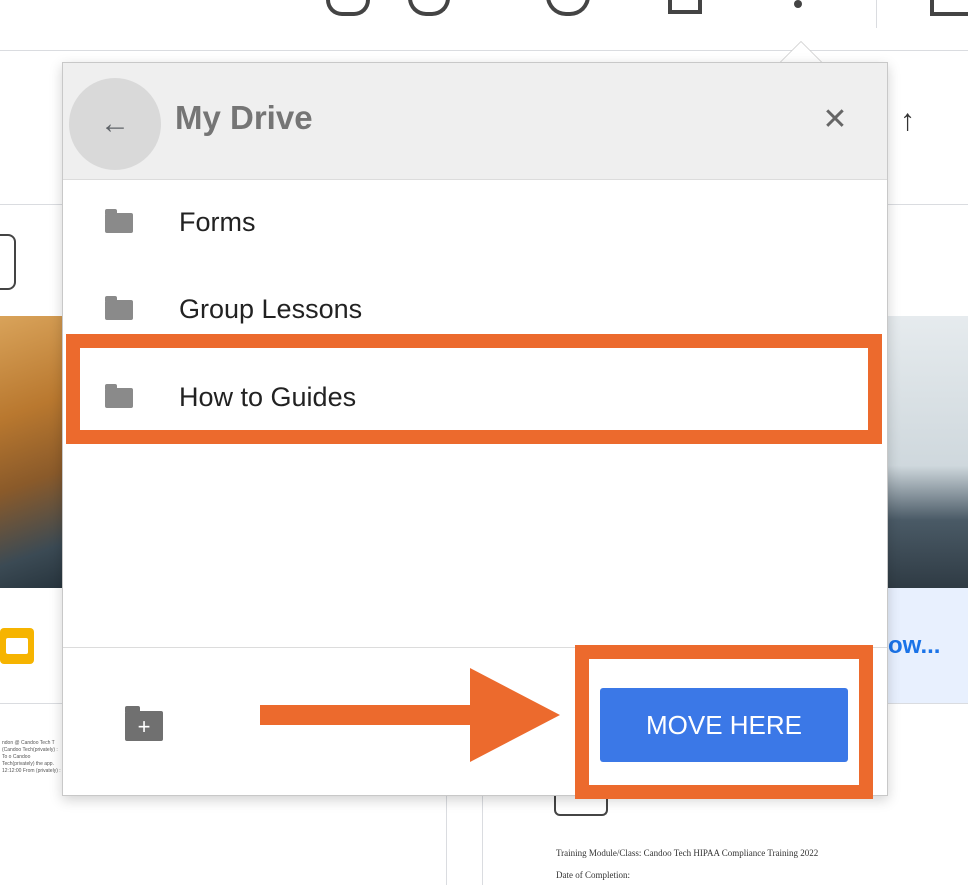 This screenshot has height=885, width=968. Describe the element at coordinates (685, 7) in the screenshot. I see `trash-icon` at that location.